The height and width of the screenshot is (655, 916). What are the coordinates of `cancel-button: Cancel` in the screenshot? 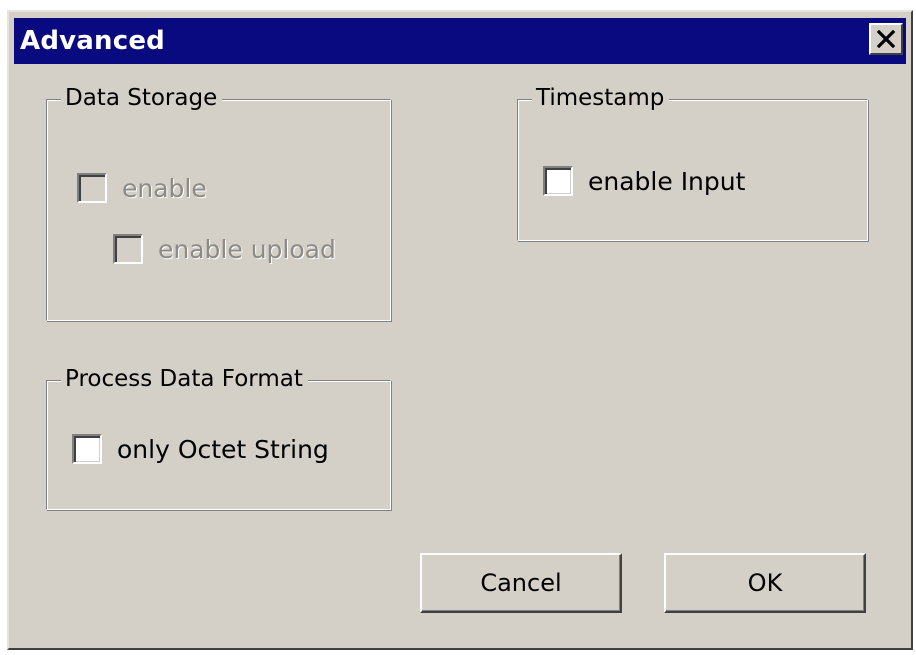 It's located at (521, 583).